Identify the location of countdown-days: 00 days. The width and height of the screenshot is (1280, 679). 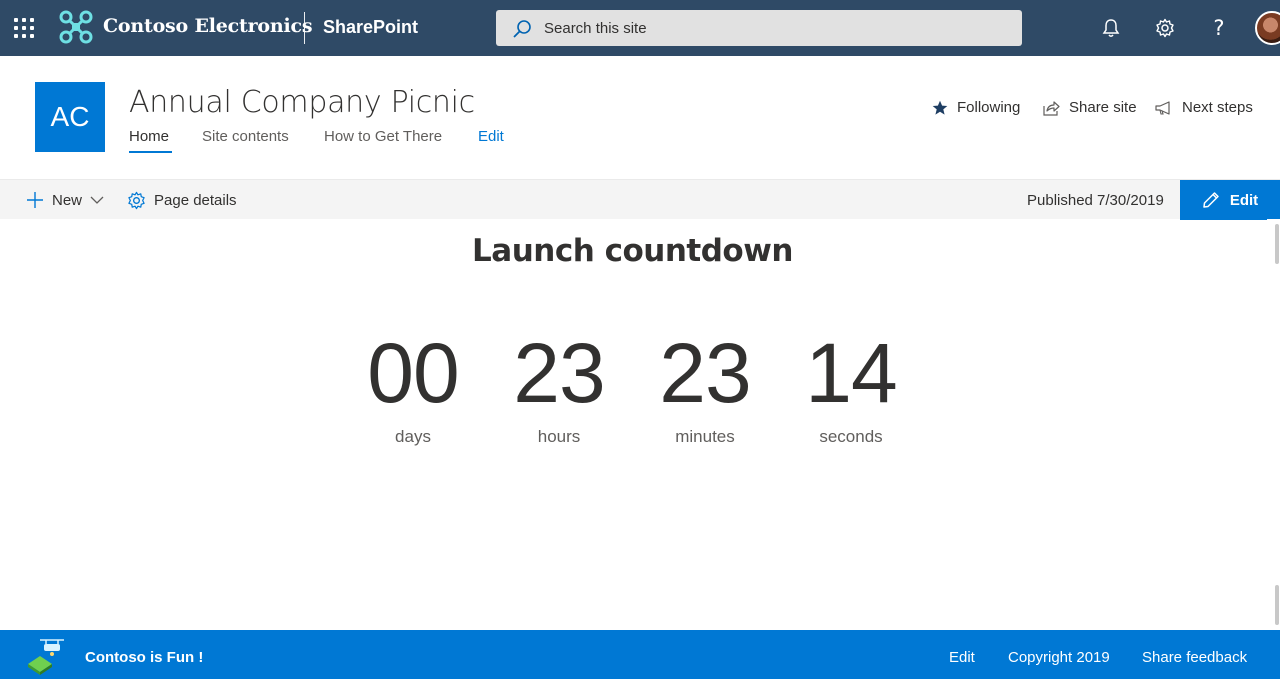
(413, 386).